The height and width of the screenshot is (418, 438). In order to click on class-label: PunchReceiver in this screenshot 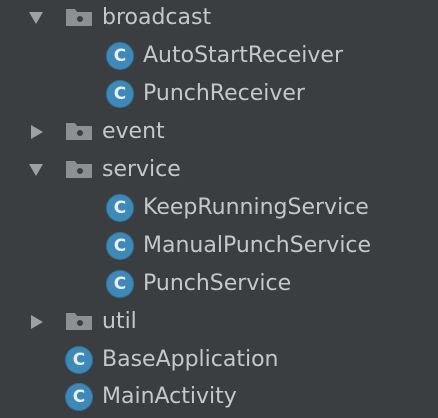, I will do `click(224, 93)`.